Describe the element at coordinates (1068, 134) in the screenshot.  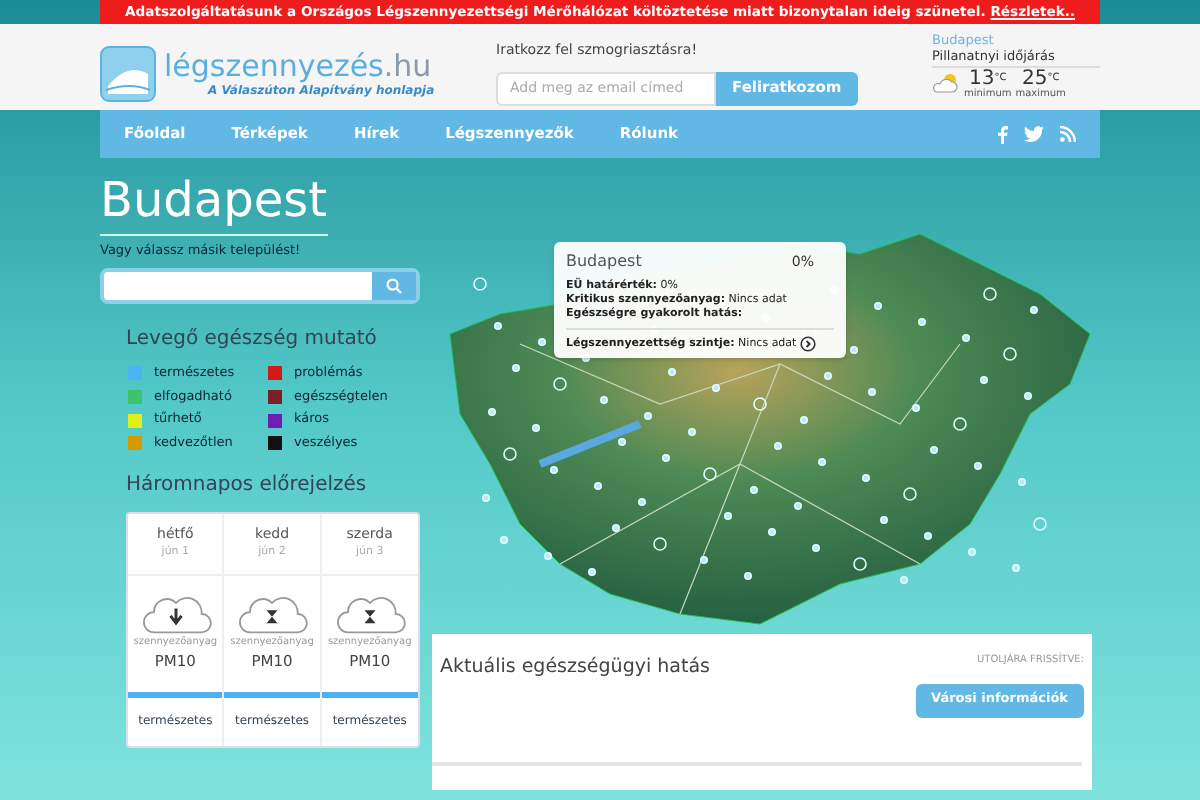
I see `rss-icon` at that location.